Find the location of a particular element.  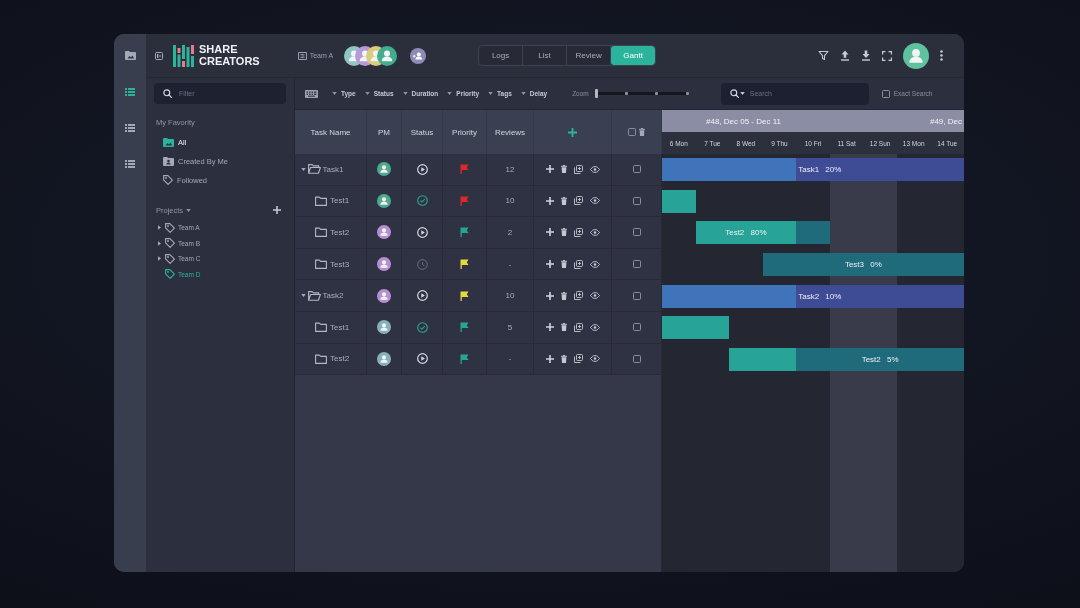

task-bar: Test2 5% is located at coordinates (846, 359).